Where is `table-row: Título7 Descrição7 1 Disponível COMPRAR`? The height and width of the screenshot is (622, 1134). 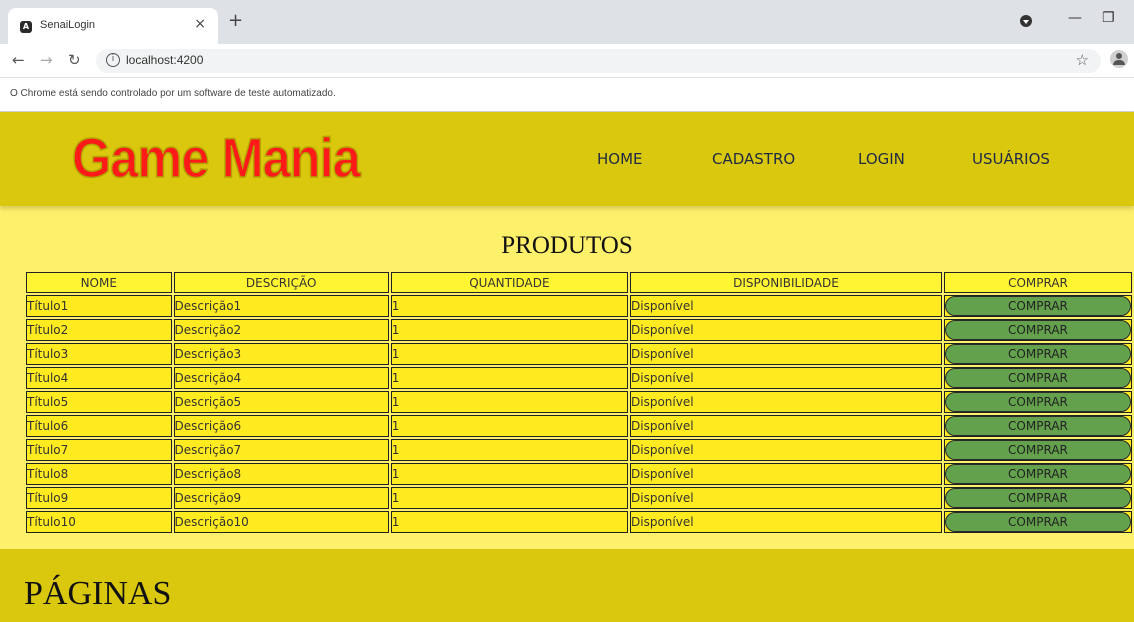
table-row: Título7 Descrição7 1 Disponível COMPRAR is located at coordinates (579, 450).